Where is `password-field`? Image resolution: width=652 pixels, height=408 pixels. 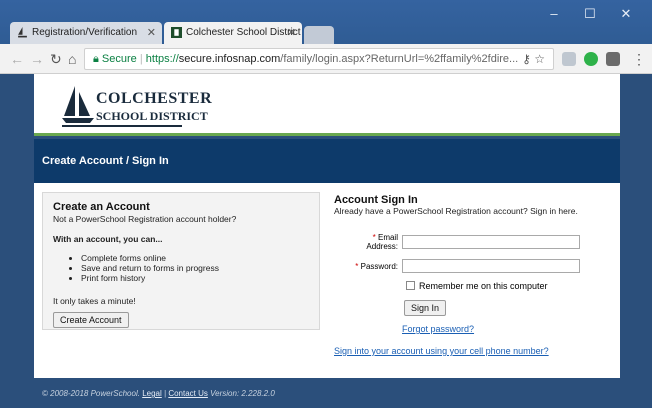 password-field is located at coordinates (491, 266).